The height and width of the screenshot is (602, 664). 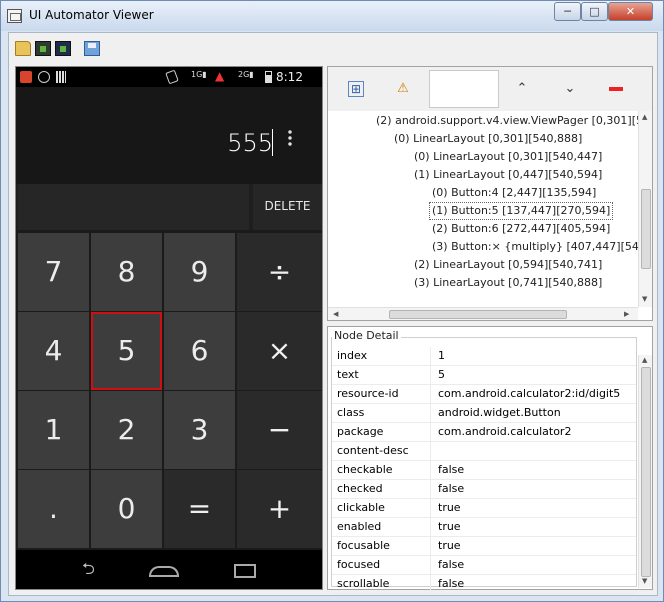 What do you see at coordinates (126, 351) in the screenshot?
I see `digit-key: 5` at bounding box center [126, 351].